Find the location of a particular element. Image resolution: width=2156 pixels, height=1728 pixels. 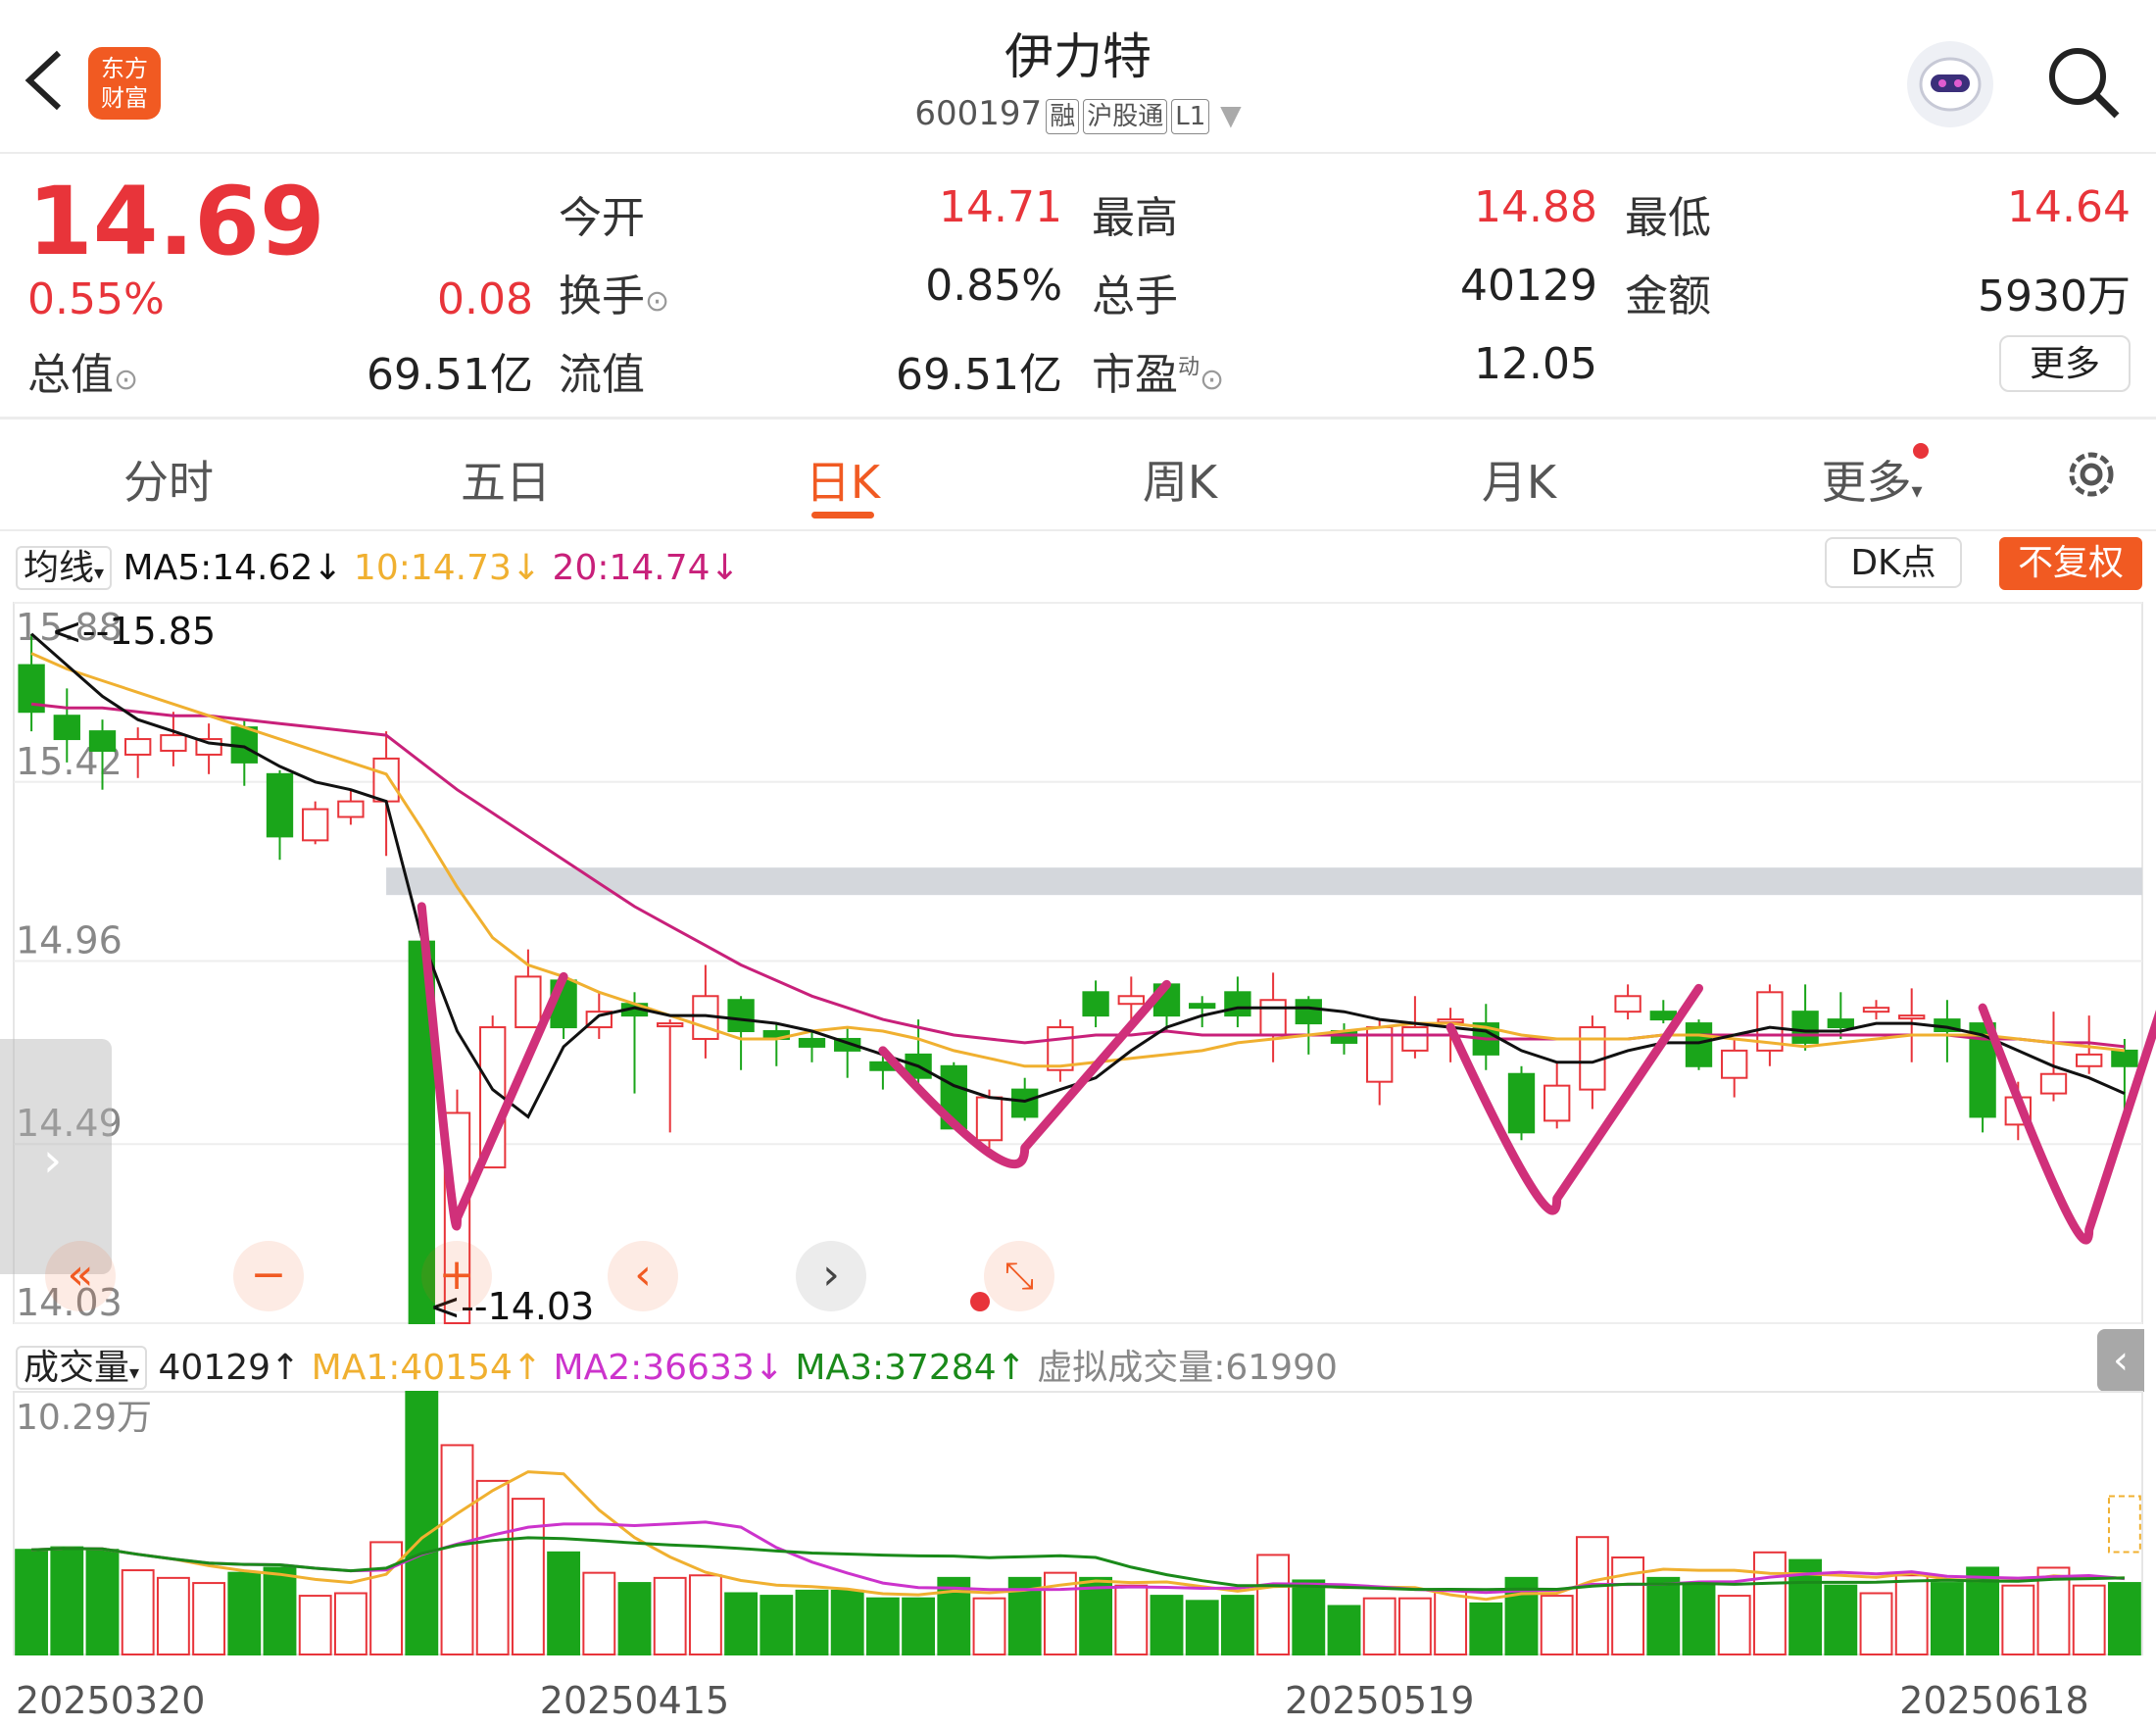

zoom-in-icon: + is located at coordinates (456, 1276).